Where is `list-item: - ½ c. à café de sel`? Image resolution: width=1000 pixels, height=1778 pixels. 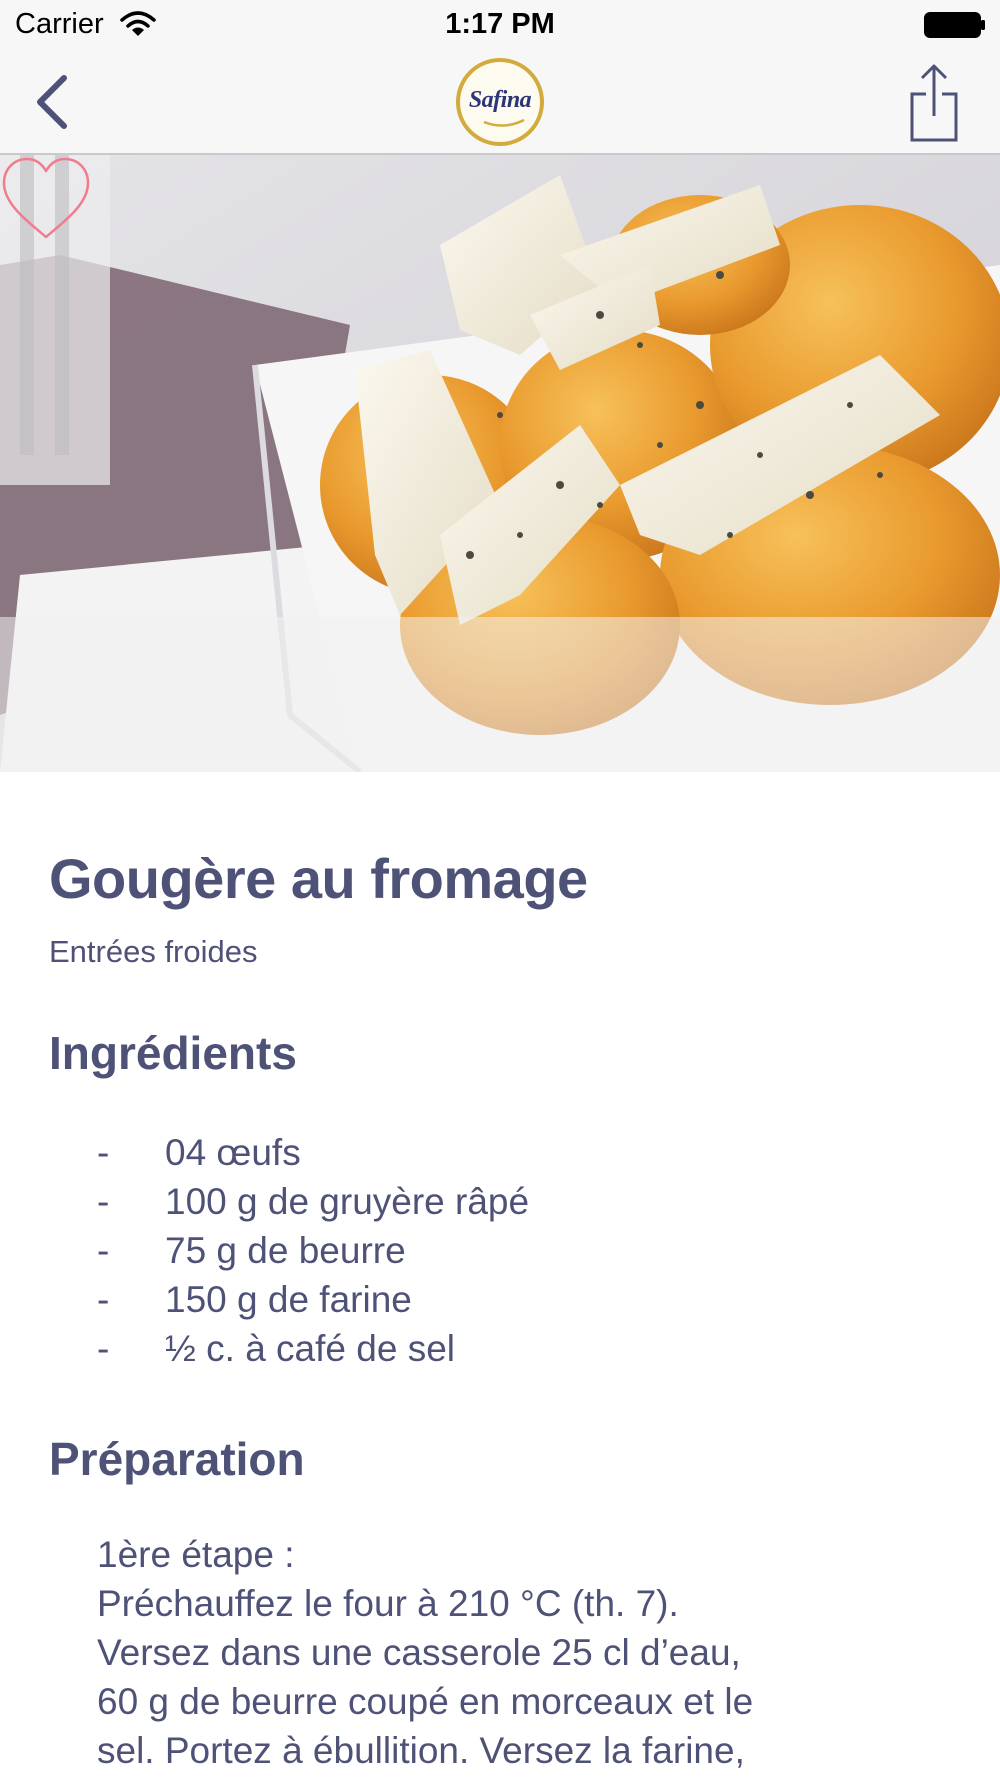 list-item: - ½ c. à café de sel is located at coordinates (313, 1352).